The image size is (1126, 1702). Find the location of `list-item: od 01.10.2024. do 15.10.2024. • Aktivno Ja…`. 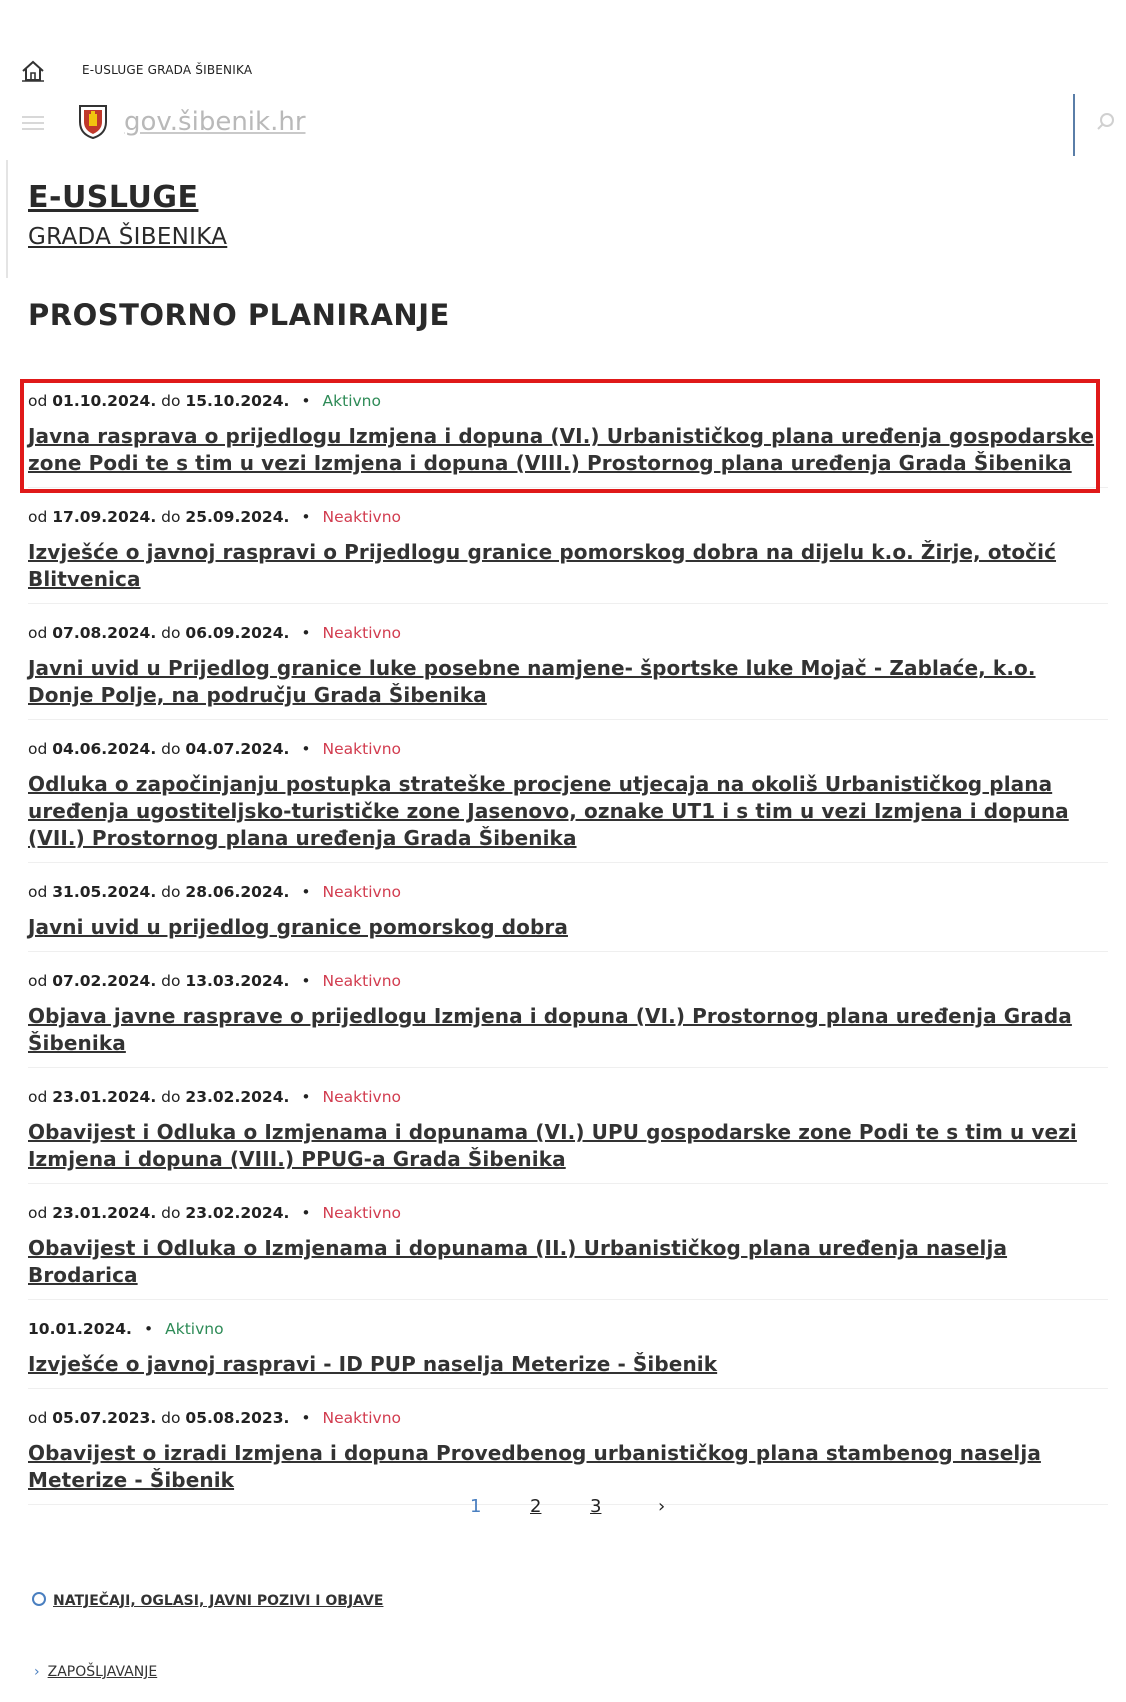

list-item: od 01.10.2024. do 15.10.2024. • Aktivno Ja… is located at coordinates (564, 436).